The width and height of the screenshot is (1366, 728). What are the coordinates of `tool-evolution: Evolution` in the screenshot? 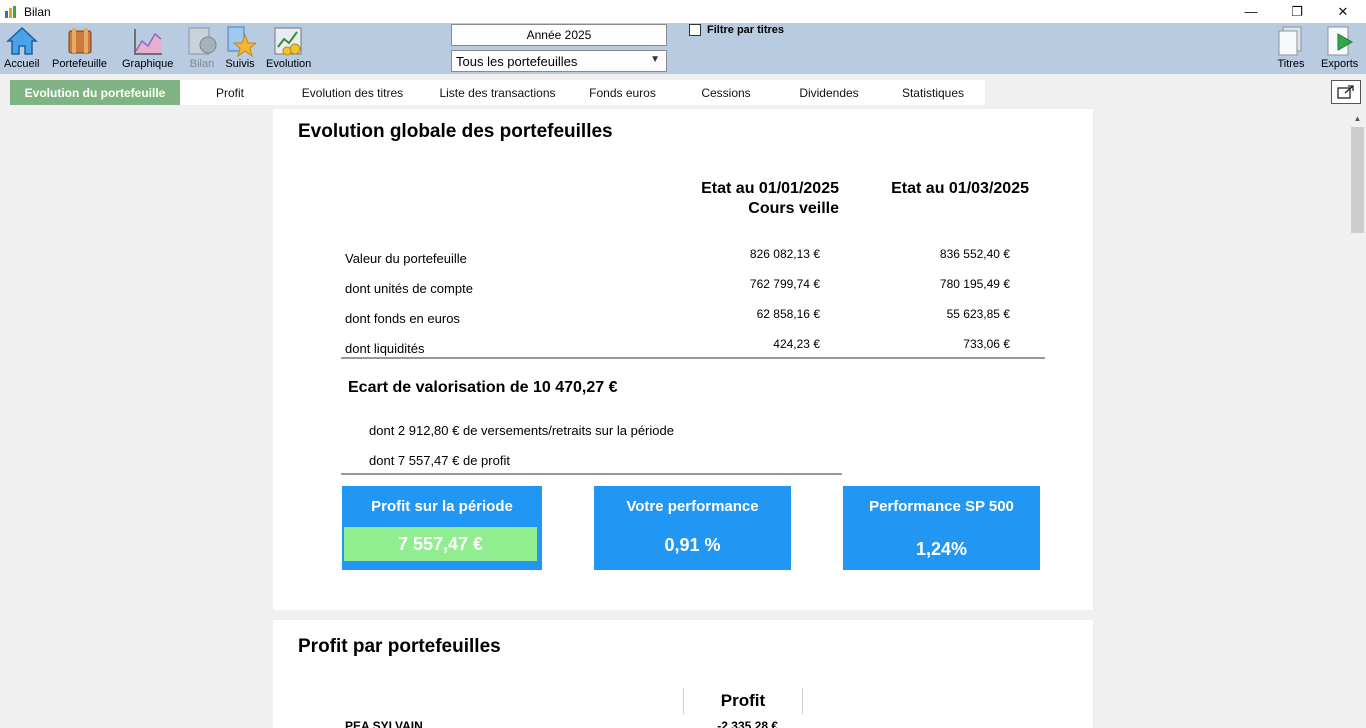 It's located at (288, 47).